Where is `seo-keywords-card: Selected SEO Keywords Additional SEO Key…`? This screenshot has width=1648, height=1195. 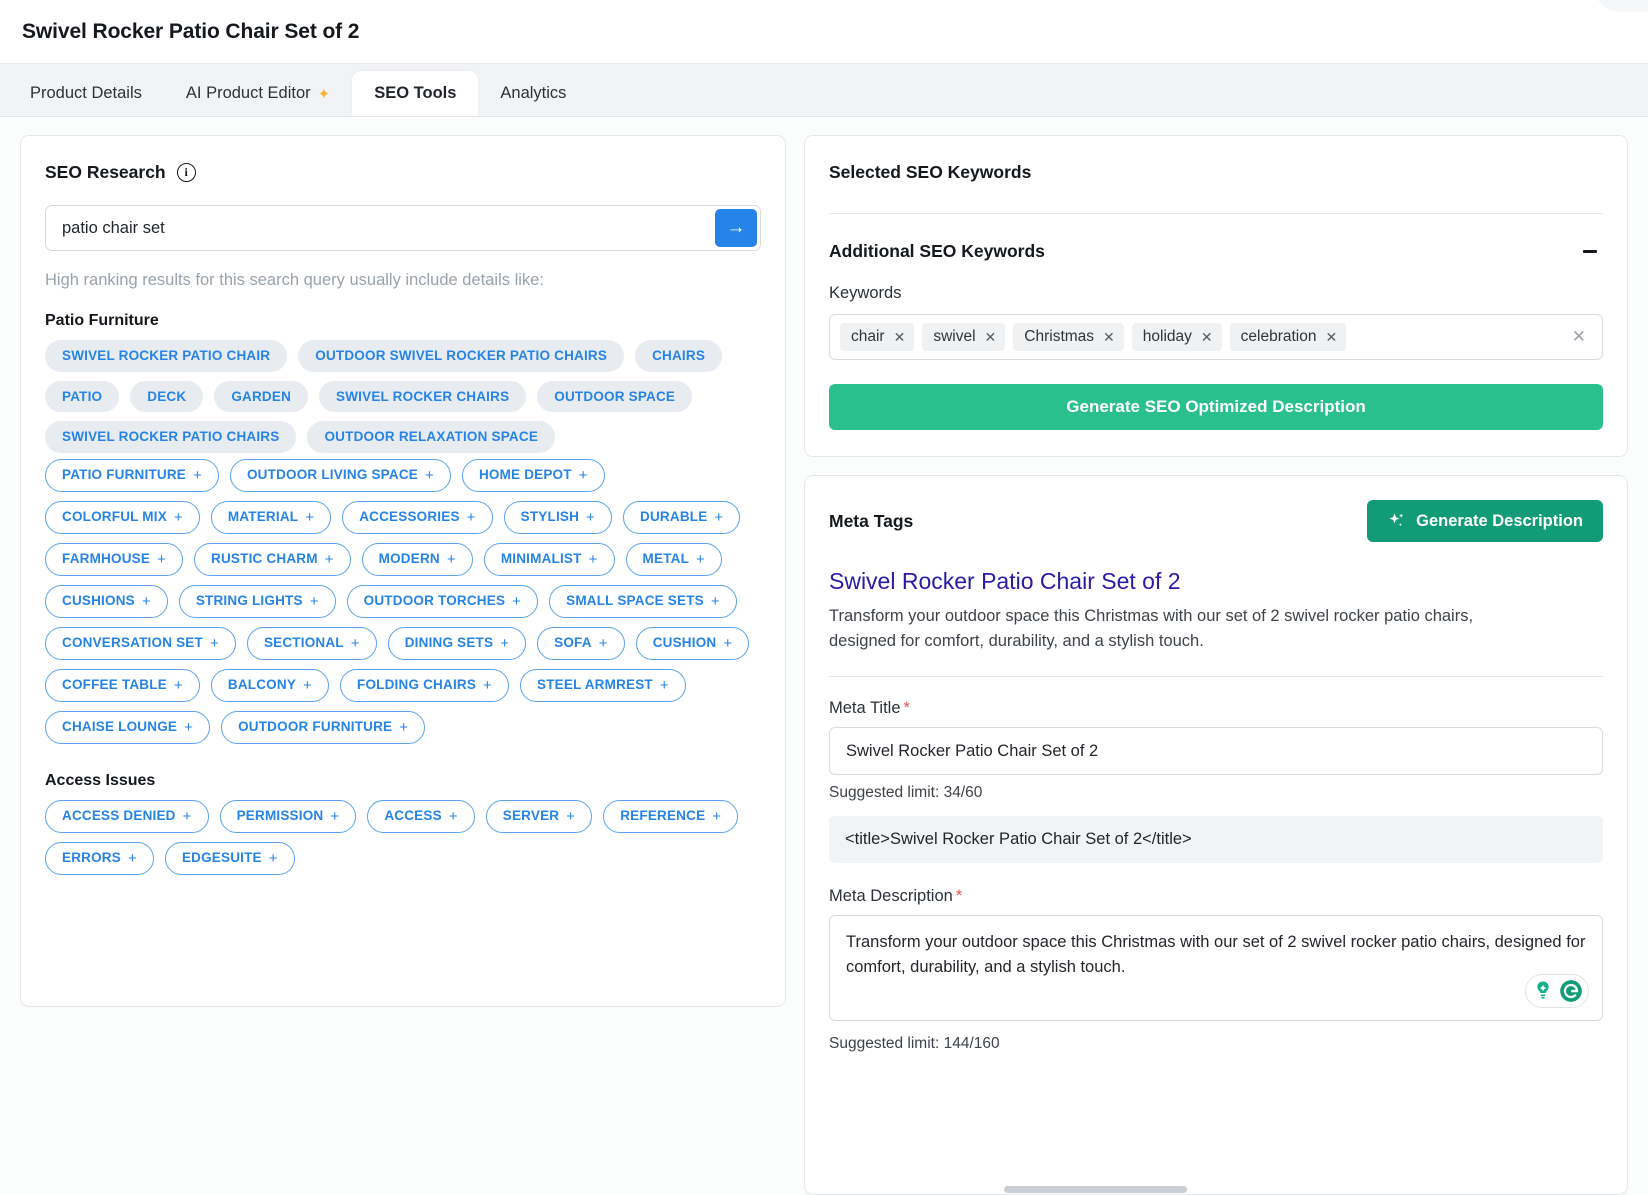 seo-keywords-card: Selected SEO Keywords Additional SEO Key… is located at coordinates (1216, 296).